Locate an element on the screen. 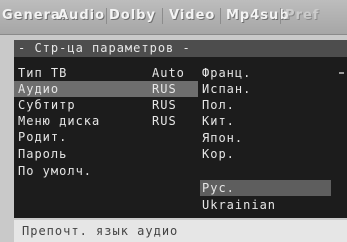 The height and width of the screenshot is (242, 347). setting-disc-menu-value: RUS is located at coordinates (164, 121).